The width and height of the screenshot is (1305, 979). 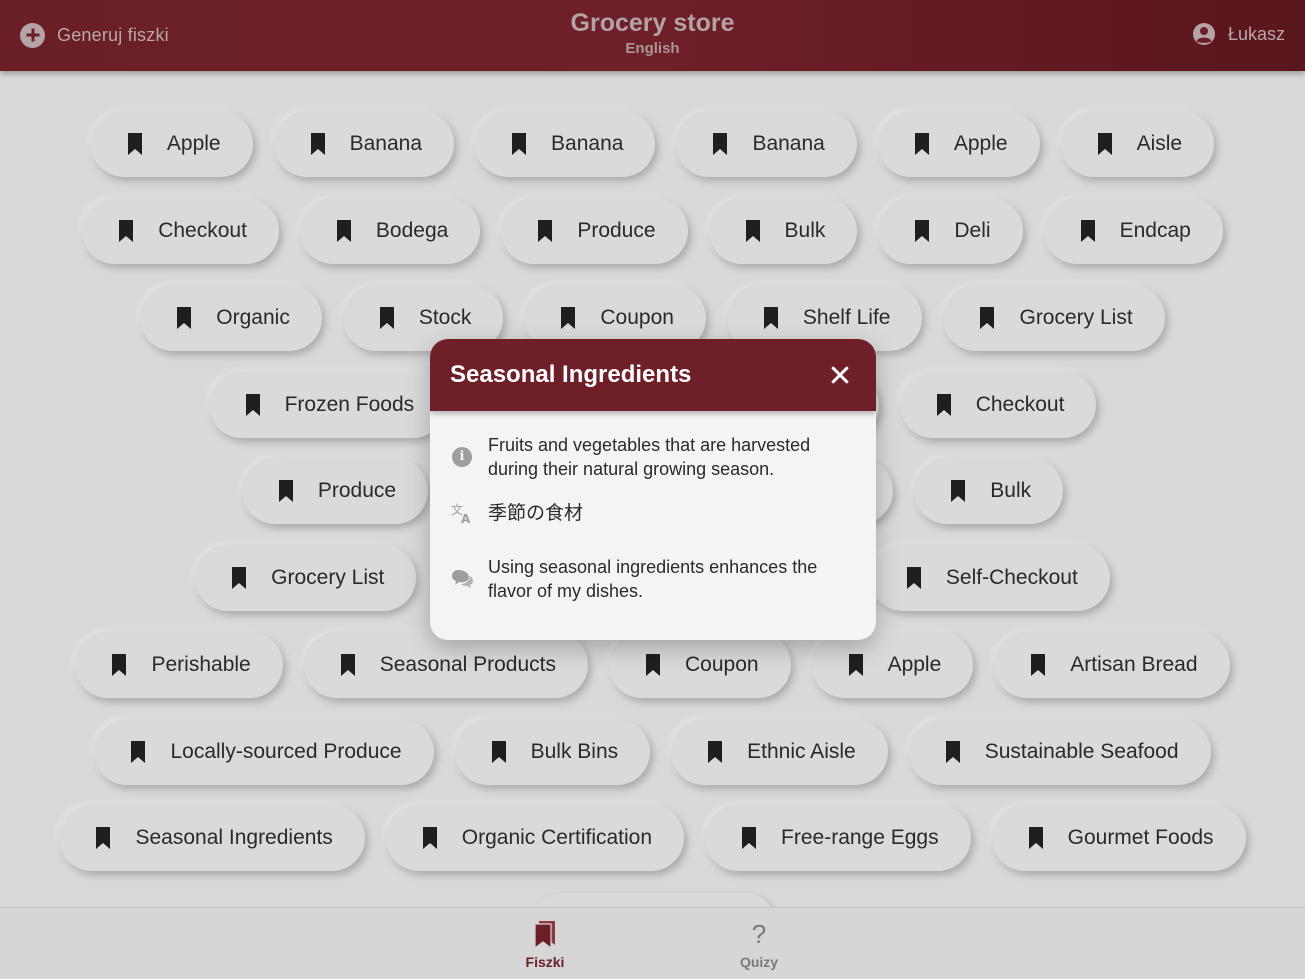 What do you see at coordinates (650, 513) in the screenshot?
I see `translation-row: 文 A 季節の食材` at bounding box center [650, 513].